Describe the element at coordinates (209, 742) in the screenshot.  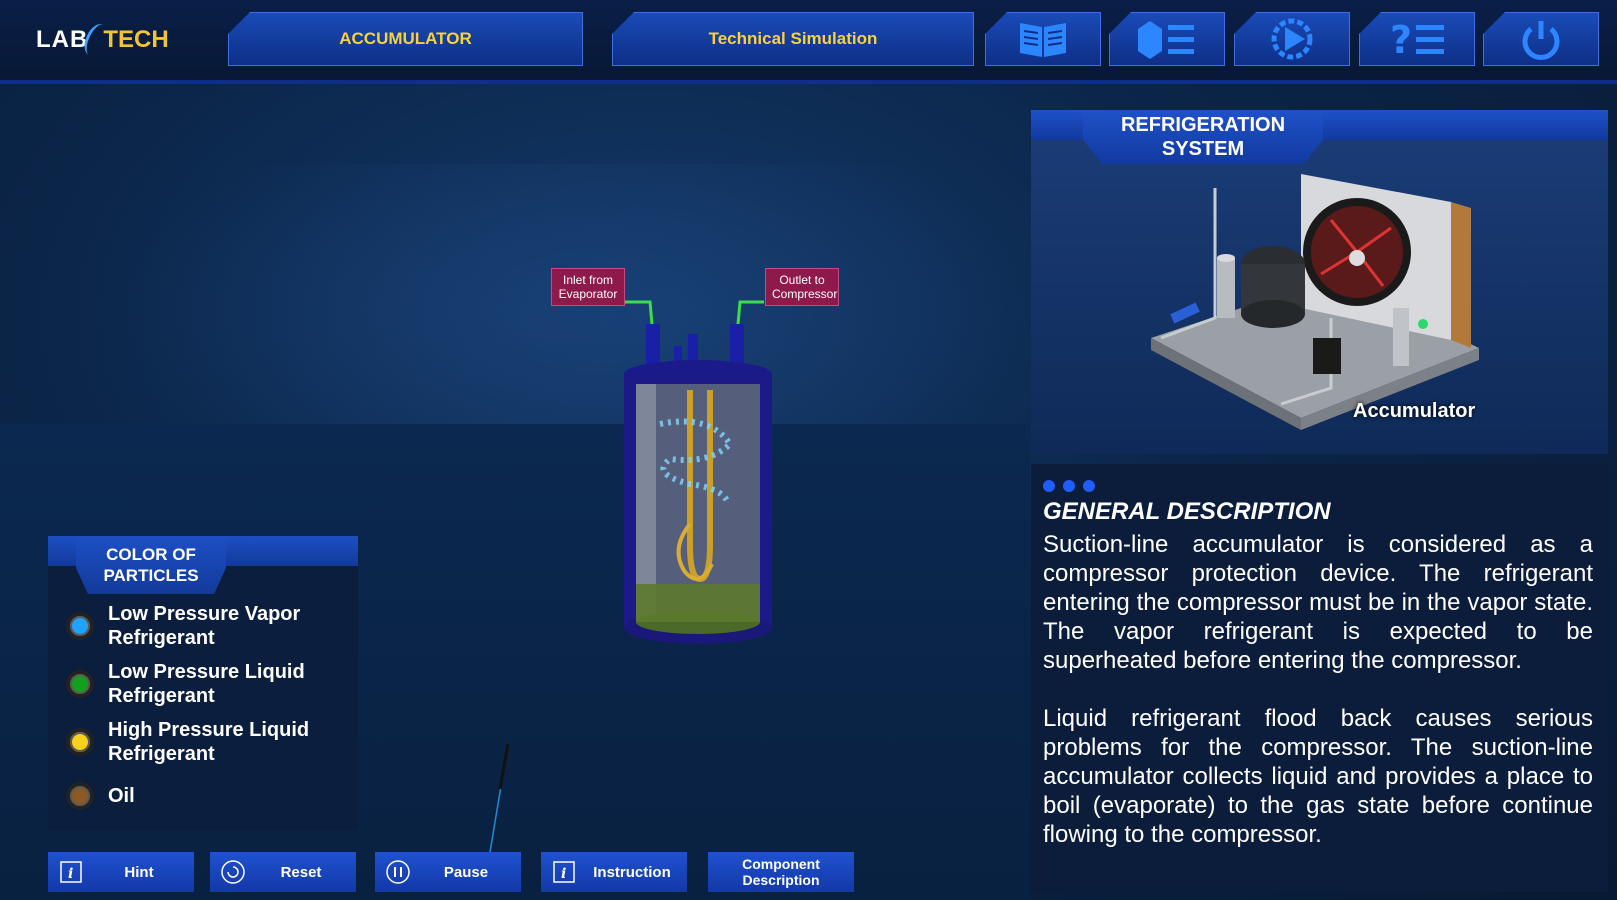
I see `legend-item-label: High Pressure Liquid Refrigerant` at that location.